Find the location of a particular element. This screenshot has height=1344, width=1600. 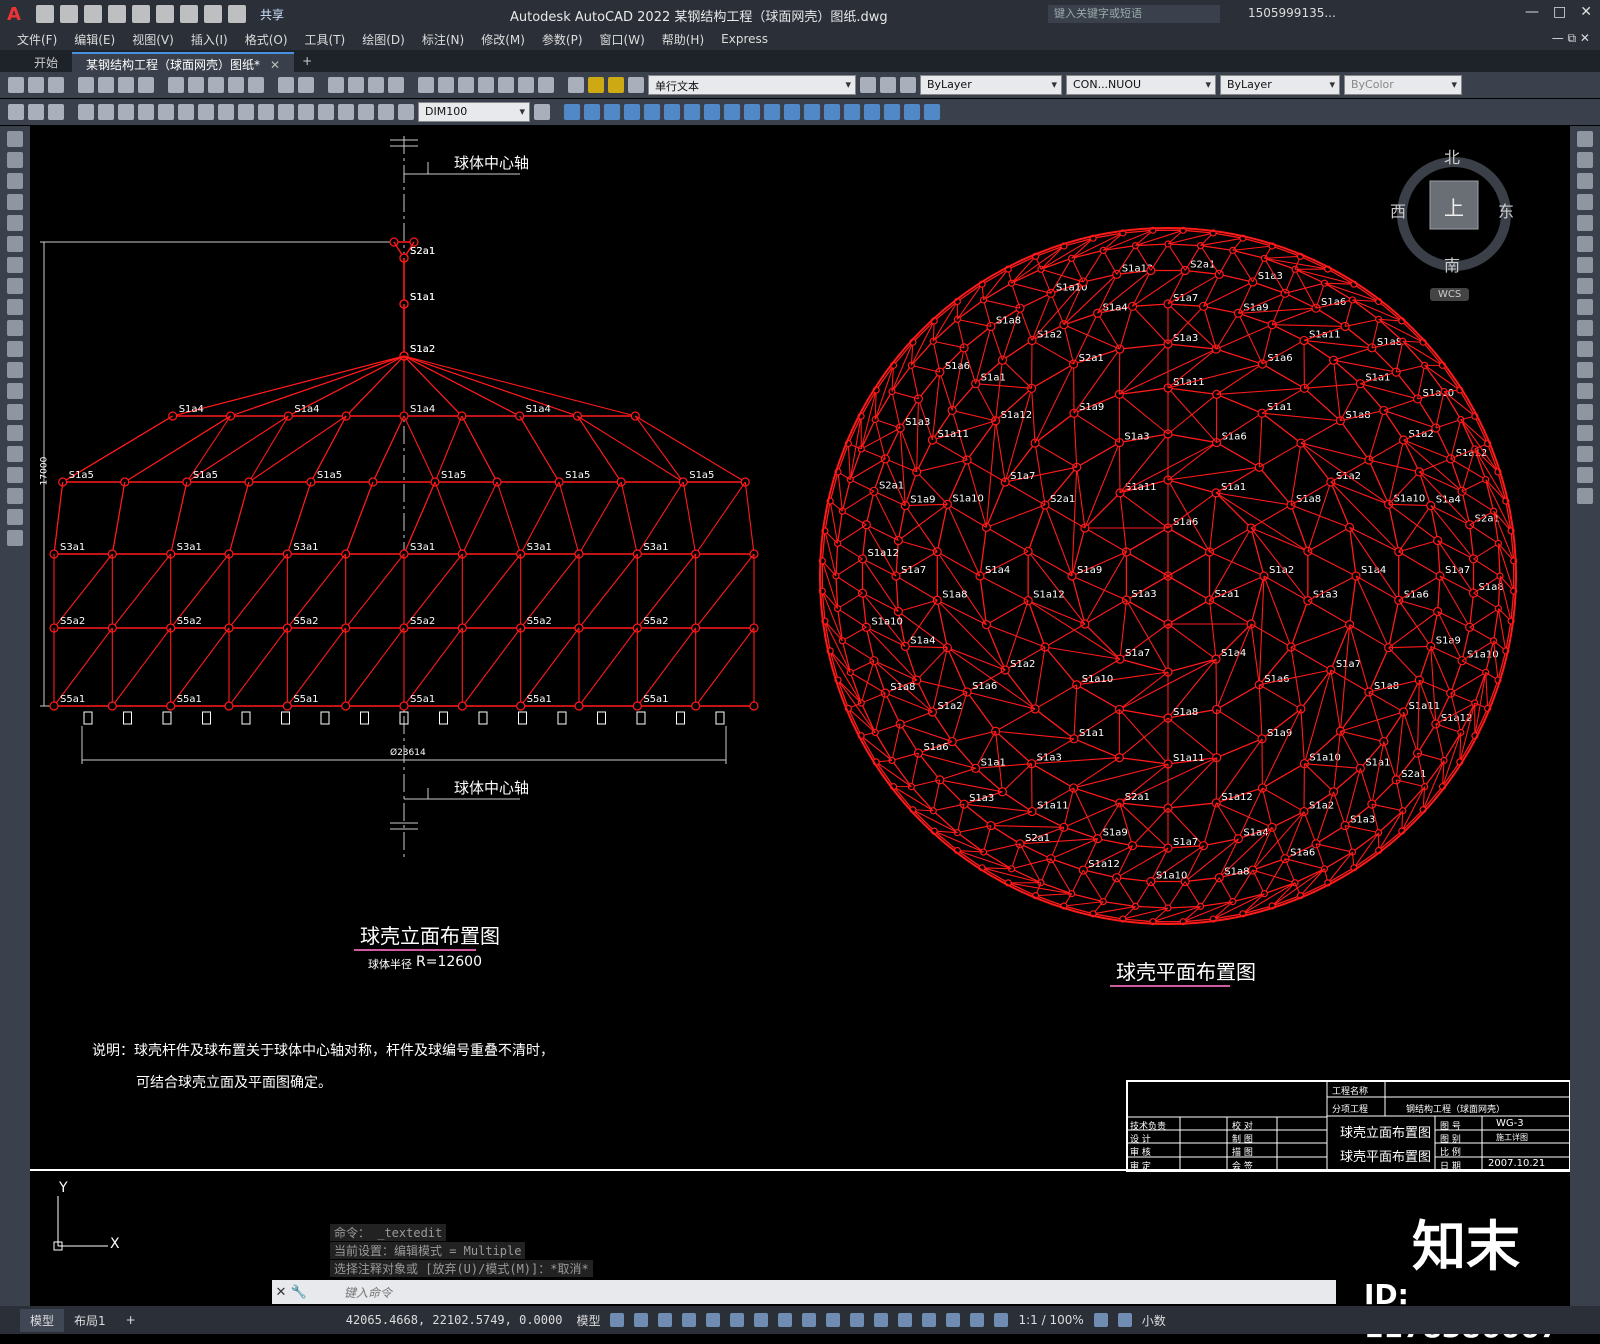

make-block-icon is located at coordinates (15, 391).